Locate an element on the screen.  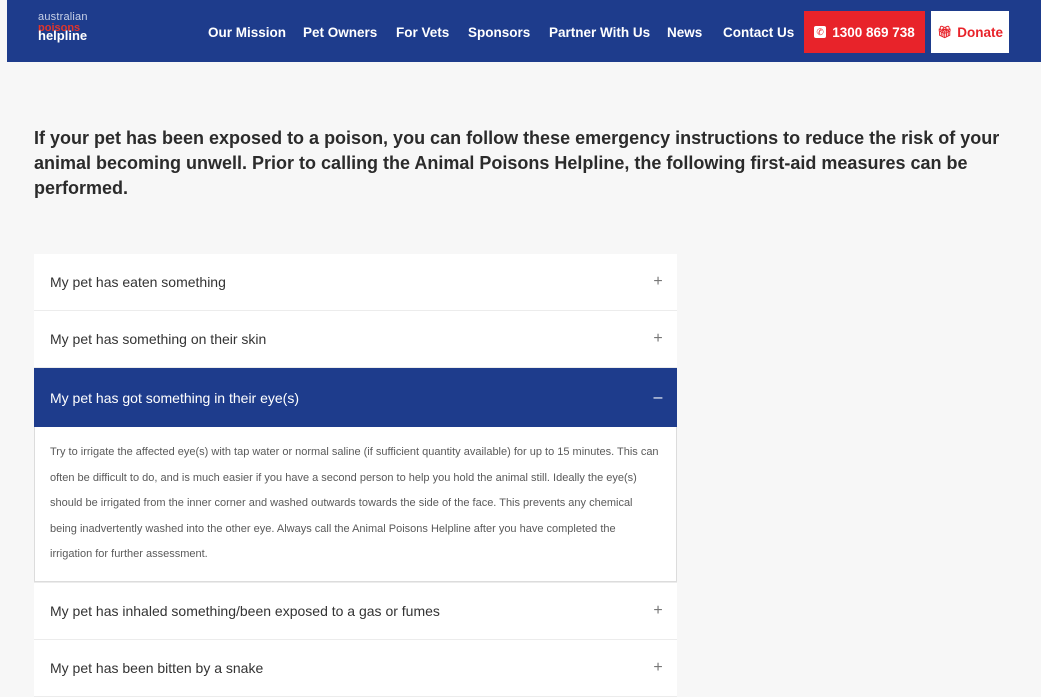
accordion-title: My pet has got something in their eye(s) is located at coordinates (175, 397).